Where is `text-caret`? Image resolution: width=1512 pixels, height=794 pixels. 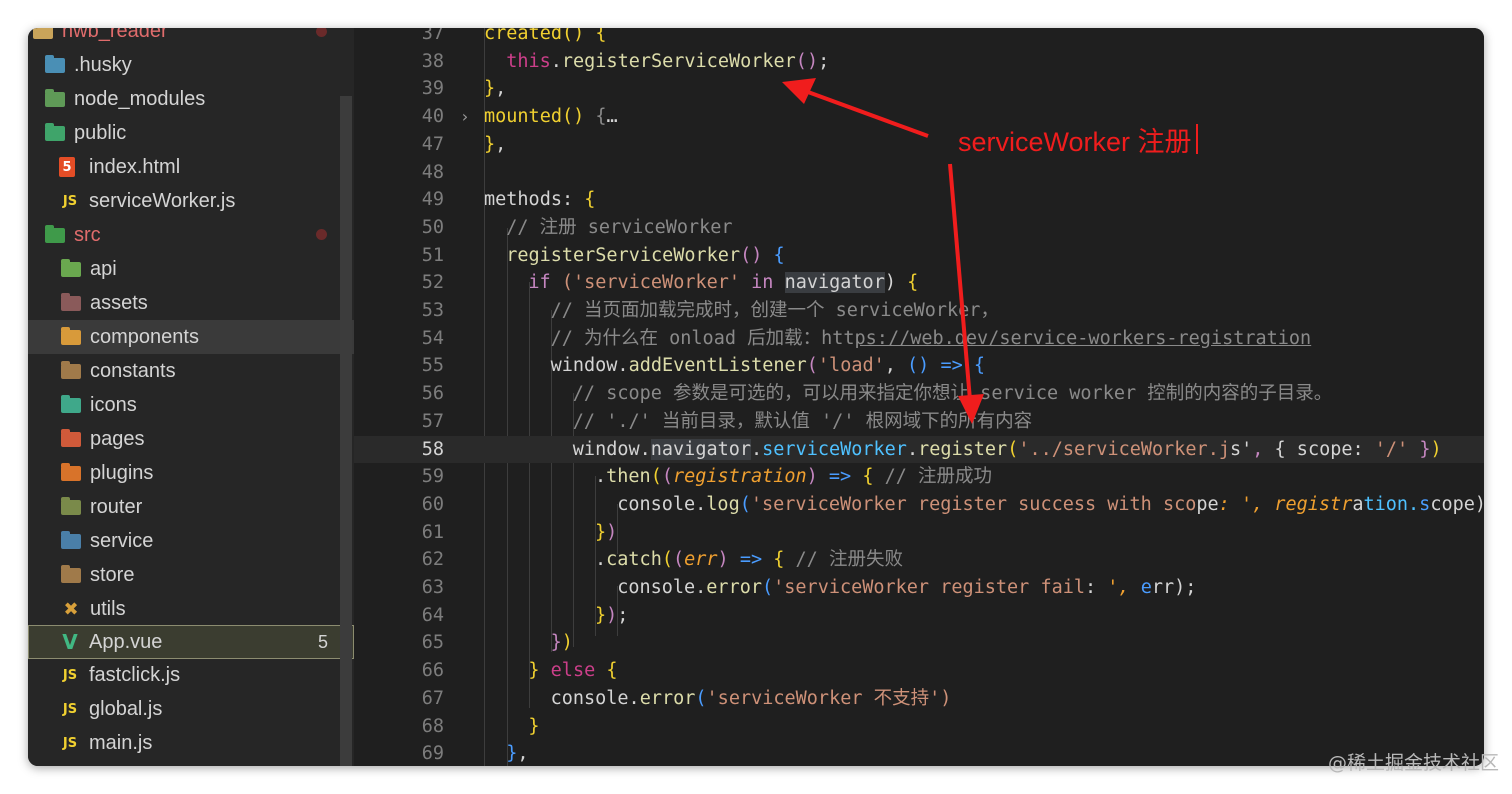
text-caret is located at coordinates (1197, 139).